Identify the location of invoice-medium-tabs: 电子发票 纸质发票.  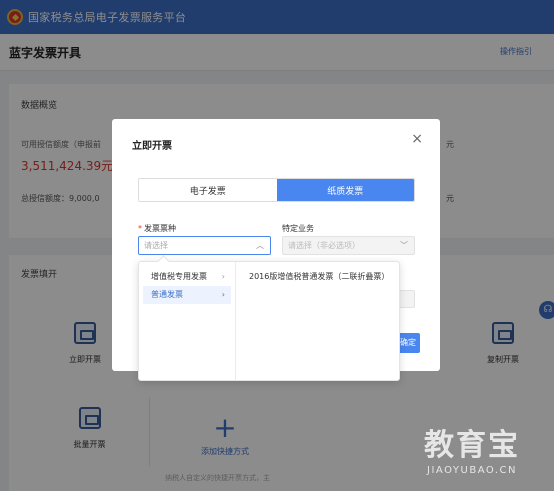
(276, 190).